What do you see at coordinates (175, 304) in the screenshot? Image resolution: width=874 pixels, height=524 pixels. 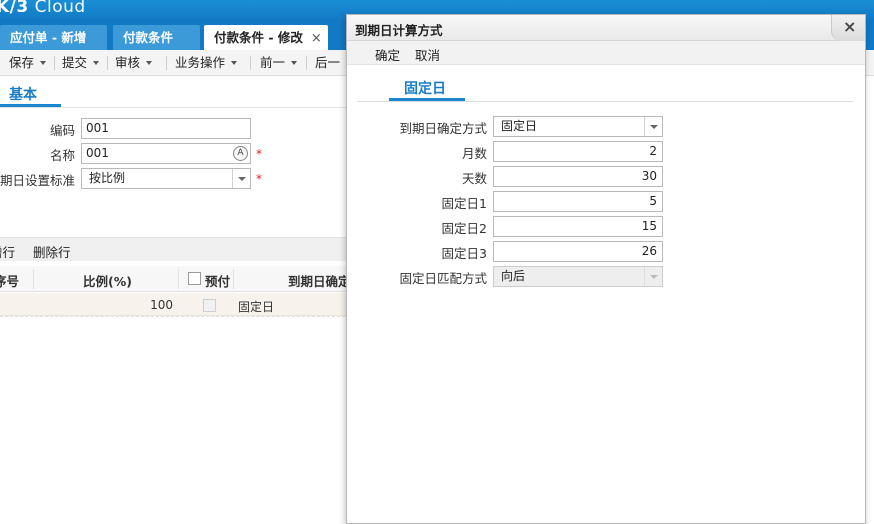 I see `table-row: 100 固定日` at bounding box center [175, 304].